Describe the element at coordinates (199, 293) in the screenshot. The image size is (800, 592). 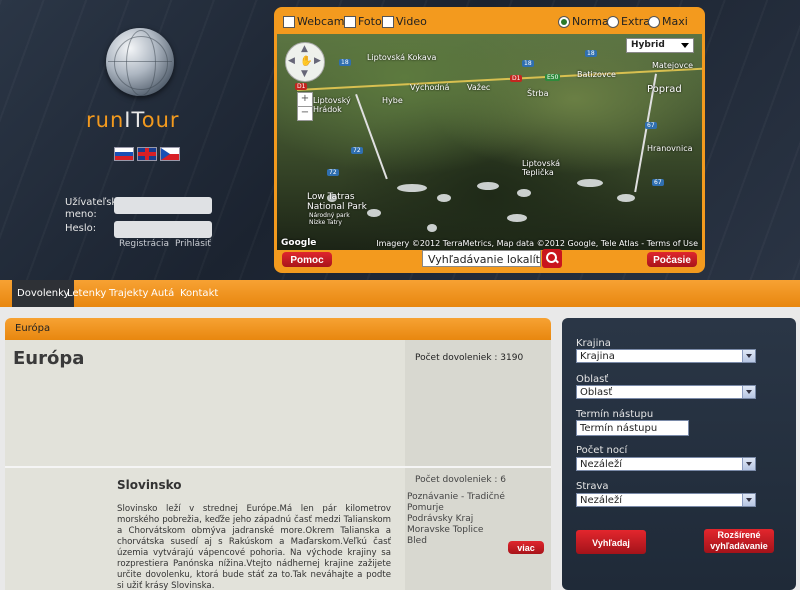
I see `menu-item-contact: Kontakt` at that location.